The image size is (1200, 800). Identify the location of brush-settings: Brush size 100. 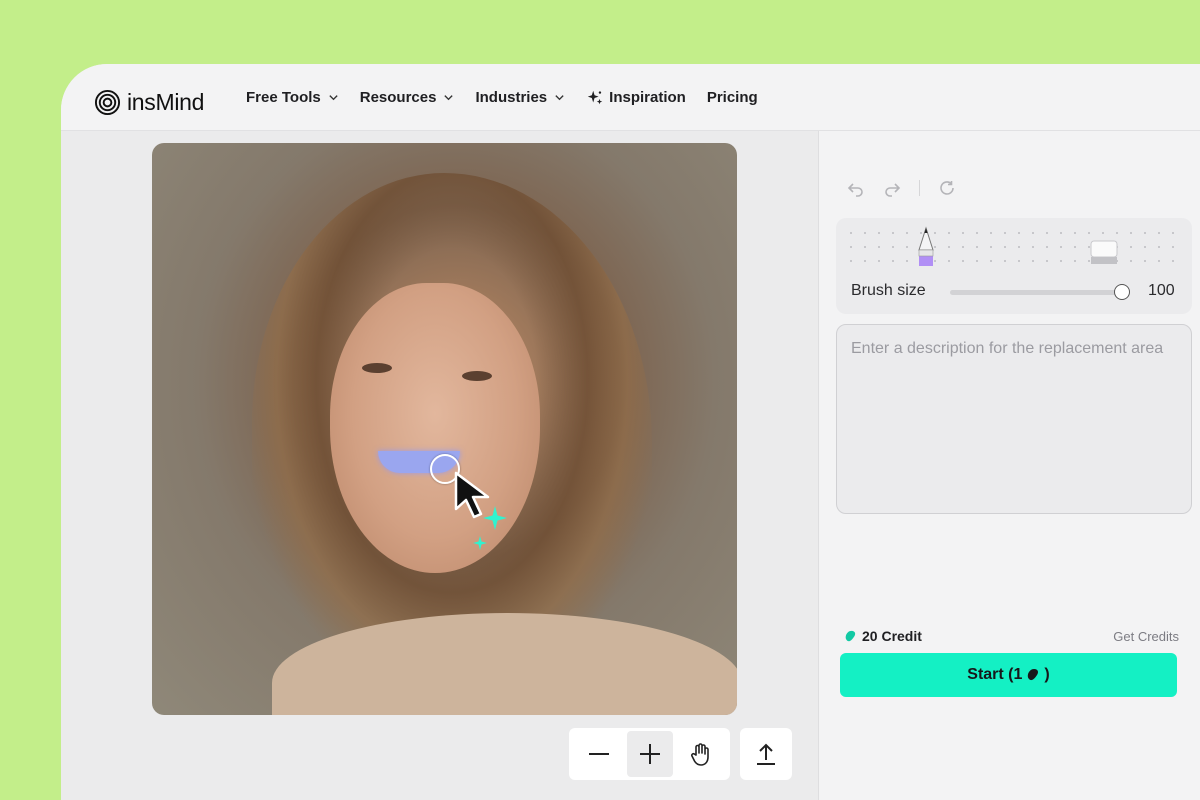
(1014, 266).